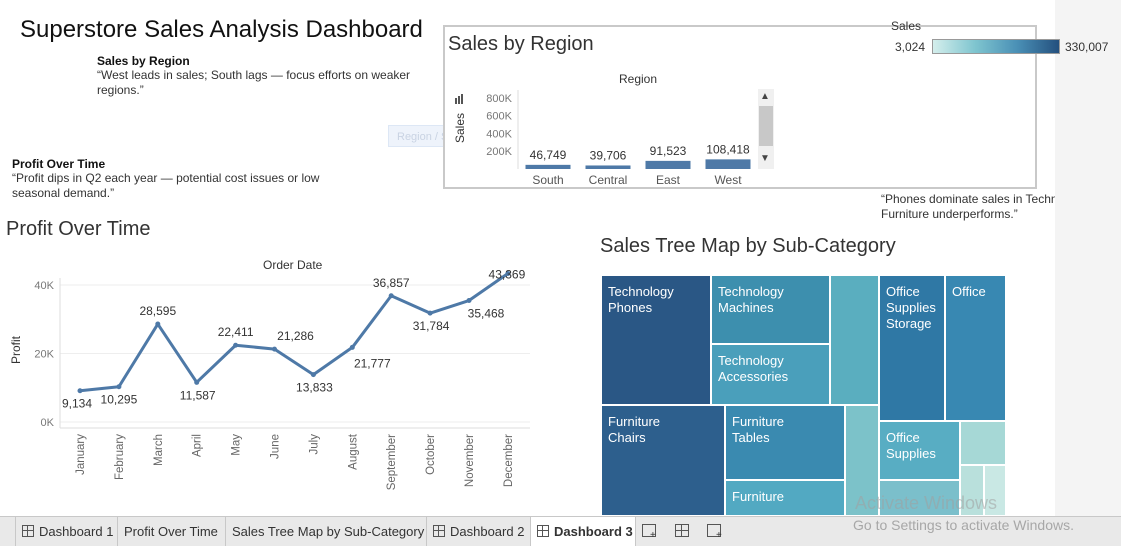 The width and height of the screenshot is (1121, 547). Describe the element at coordinates (766, 126) in the screenshot. I see `scroll-thumb` at that location.